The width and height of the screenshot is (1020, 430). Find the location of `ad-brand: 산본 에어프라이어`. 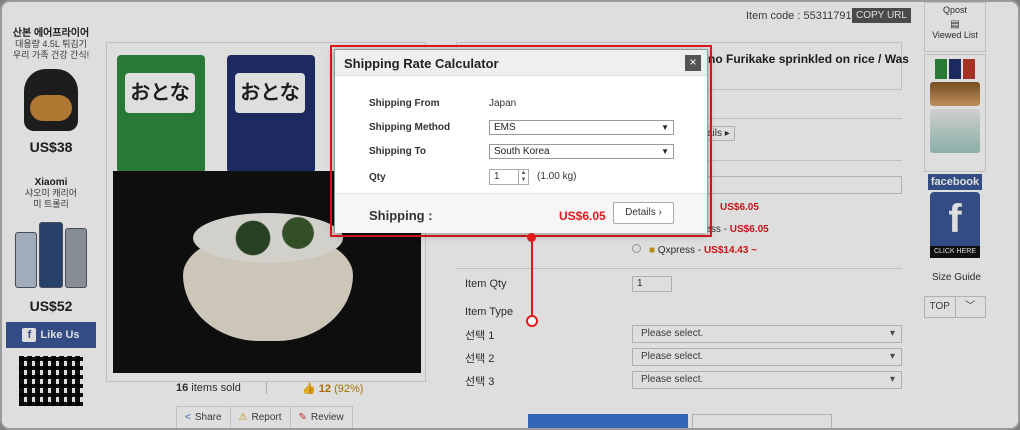

ad-brand: 산본 에어프라이어 is located at coordinates (51, 33).